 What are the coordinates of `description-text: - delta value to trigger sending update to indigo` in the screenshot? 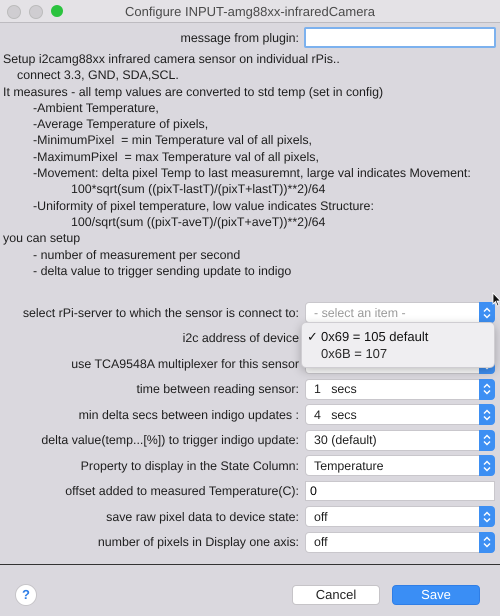 It's located at (162, 271).